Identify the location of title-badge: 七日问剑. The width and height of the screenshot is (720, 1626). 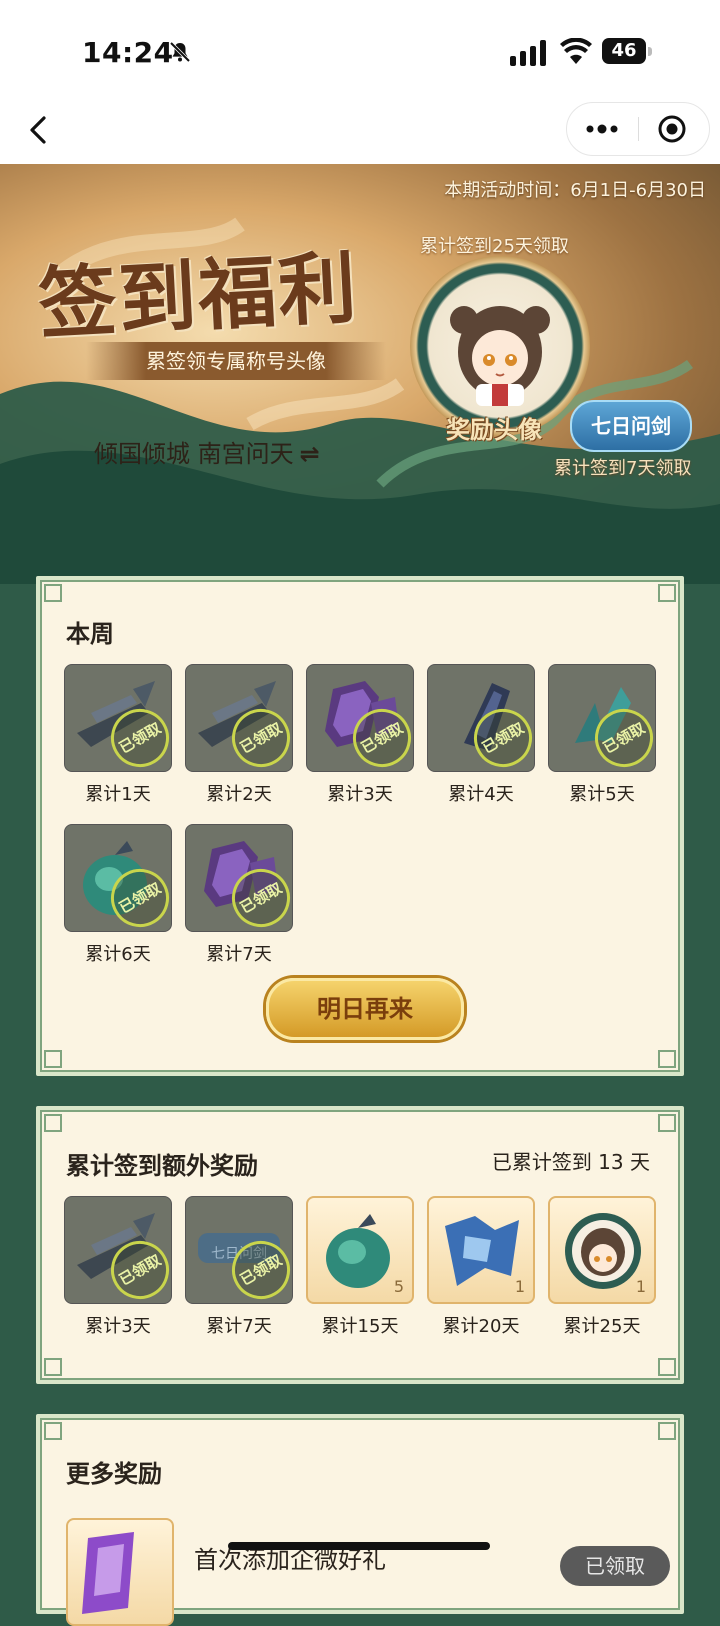
(631, 426).